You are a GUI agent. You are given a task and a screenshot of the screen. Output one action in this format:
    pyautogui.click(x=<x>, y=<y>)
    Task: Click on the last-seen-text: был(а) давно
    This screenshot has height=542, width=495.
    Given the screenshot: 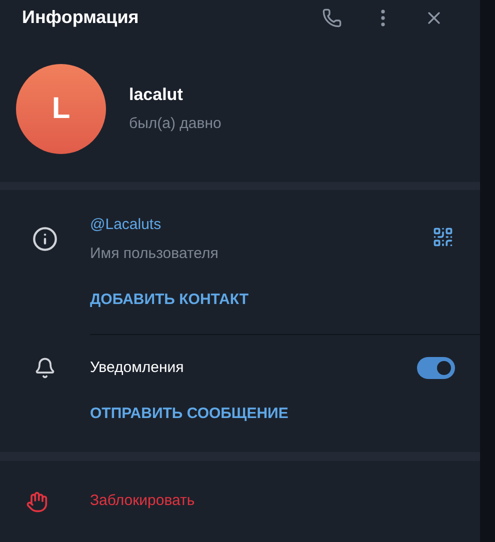 What is the action you would take?
    pyautogui.click(x=175, y=124)
    